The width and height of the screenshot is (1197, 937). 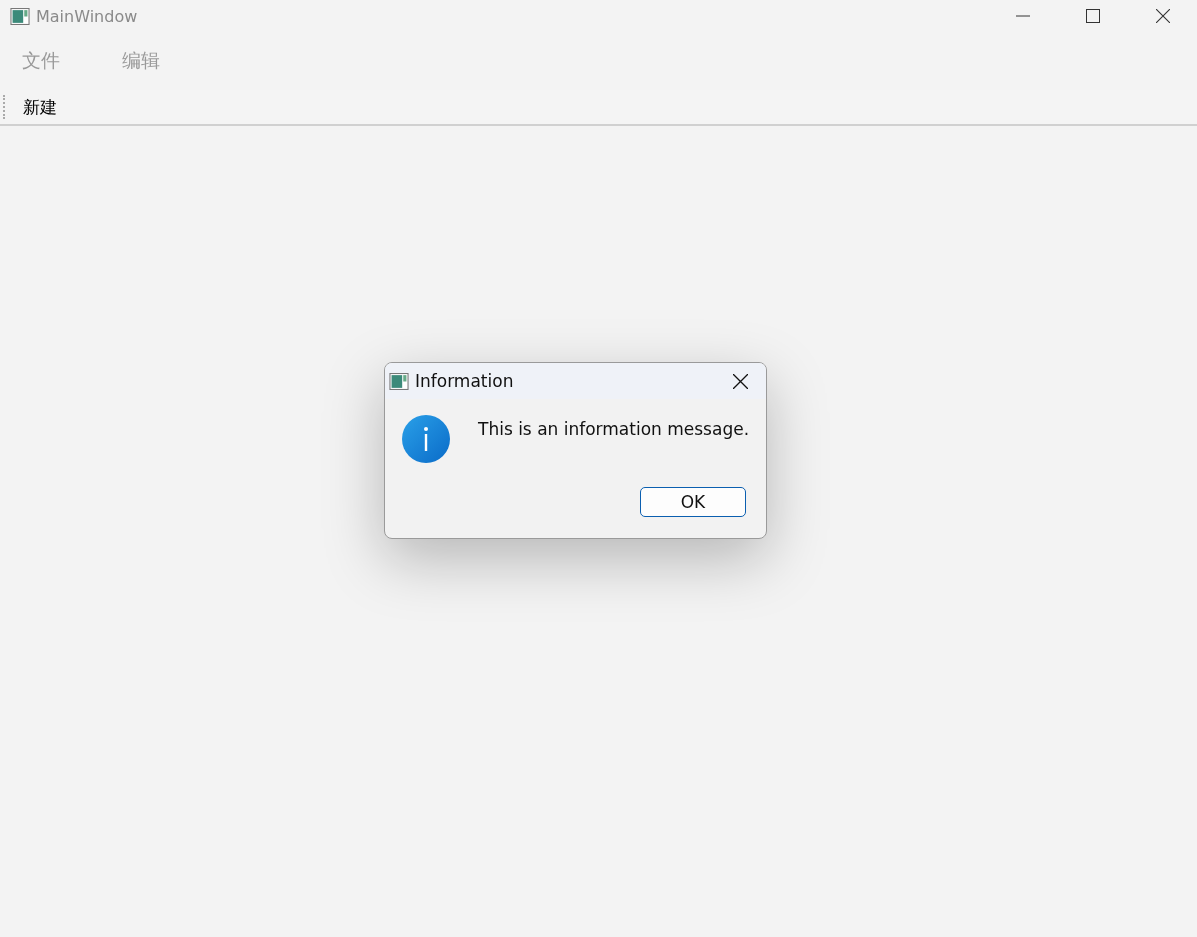 I want to click on dialog-title: Information, so click(x=464, y=381).